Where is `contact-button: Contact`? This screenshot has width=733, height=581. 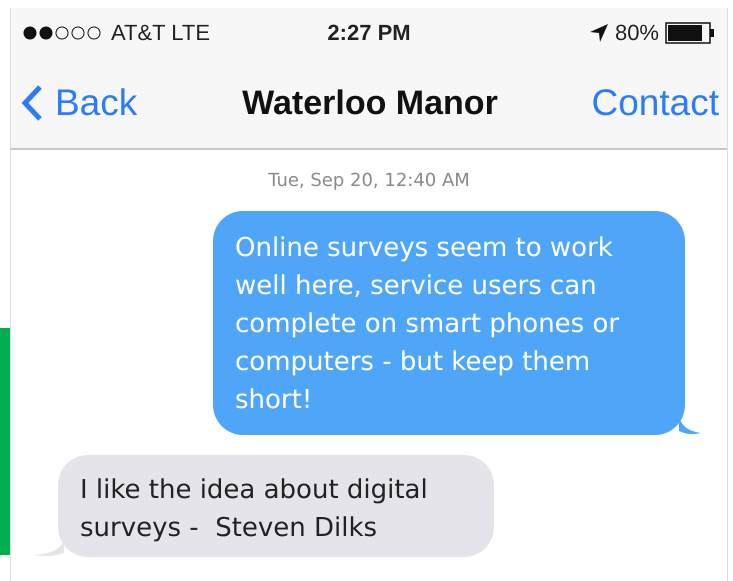 contact-button: Contact is located at coordinates (655, 103).